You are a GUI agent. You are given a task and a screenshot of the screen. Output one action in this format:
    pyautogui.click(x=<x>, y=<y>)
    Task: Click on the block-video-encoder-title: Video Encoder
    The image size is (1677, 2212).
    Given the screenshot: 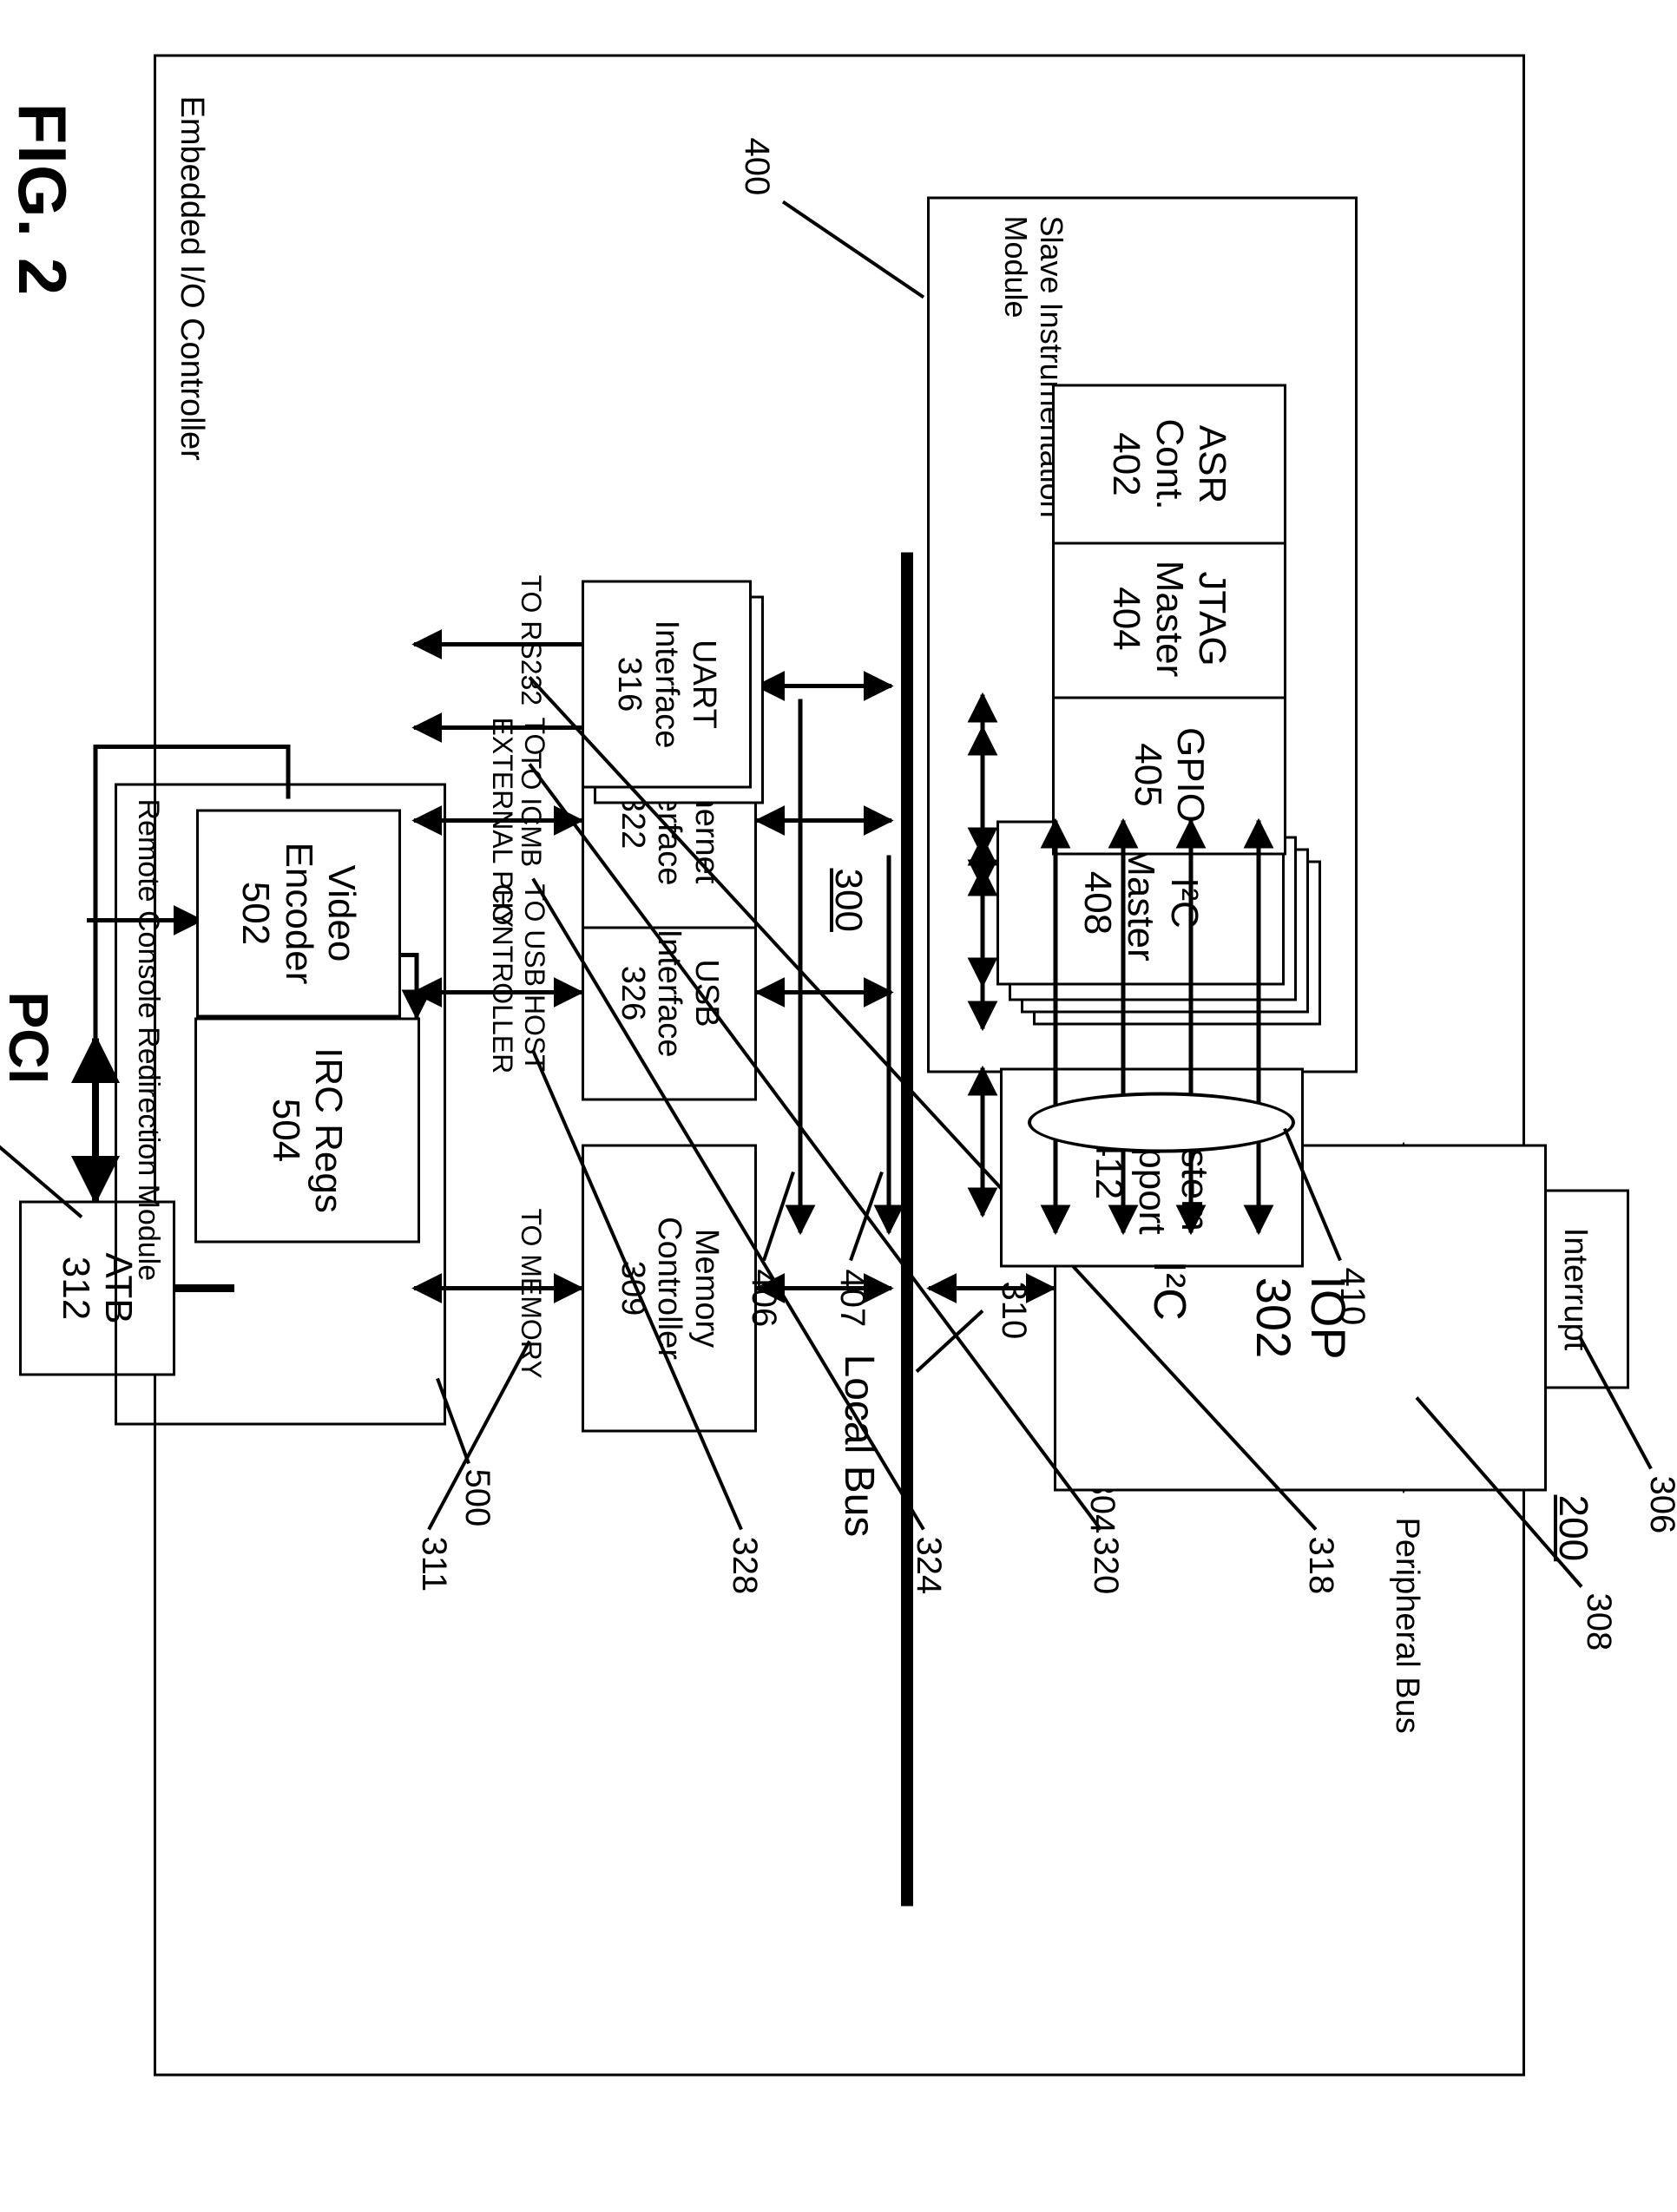 What is the action you would take?
    pyautogui.click(x=320, y=913)
    